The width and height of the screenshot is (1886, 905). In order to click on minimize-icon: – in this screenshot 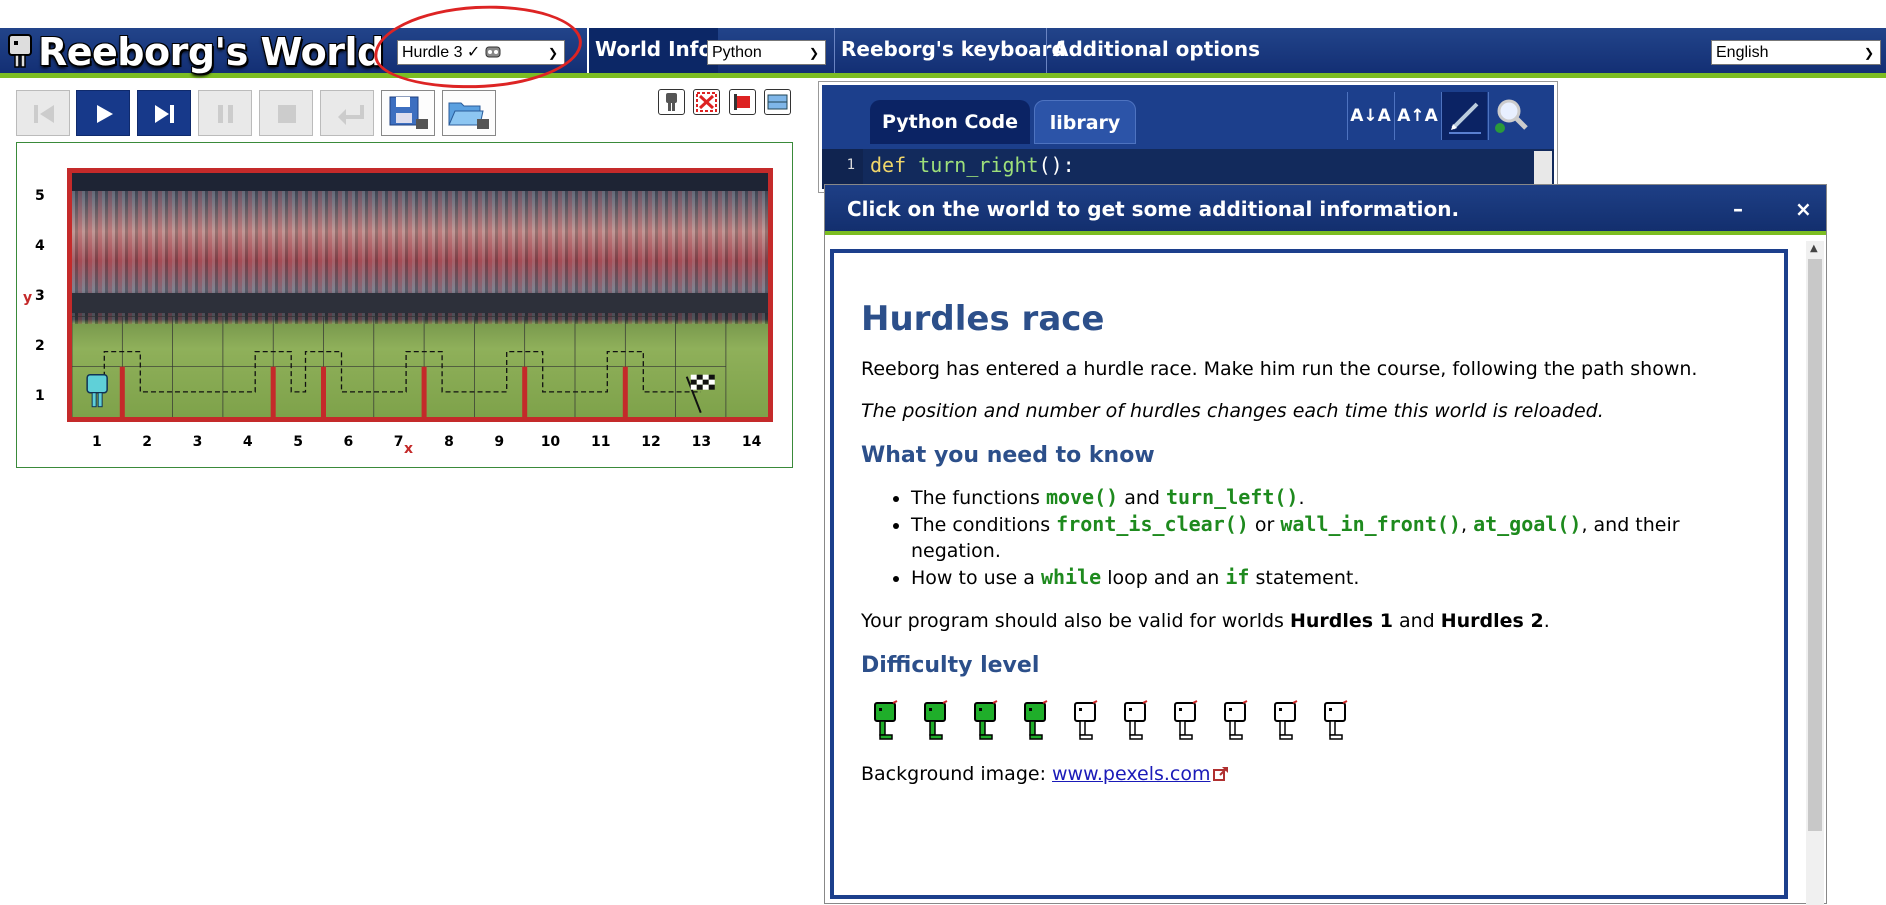, I will do `click(1738, 209)`.